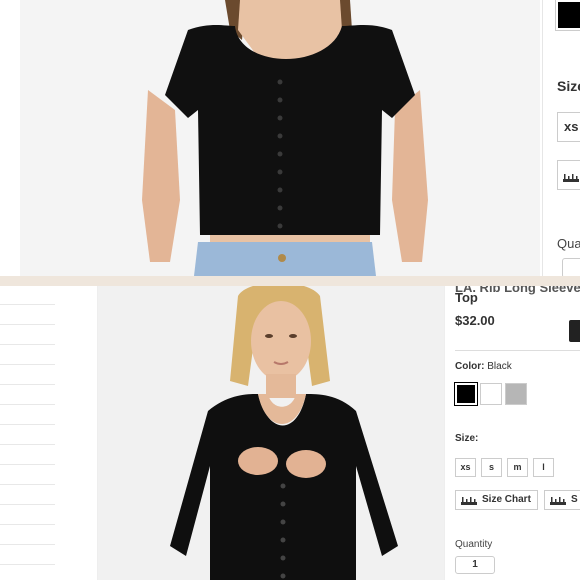  What do you see at coordinates (574, 499) in the screenshot?
I see `size-chart-label-cut: S` at bounding box center [574, 499].